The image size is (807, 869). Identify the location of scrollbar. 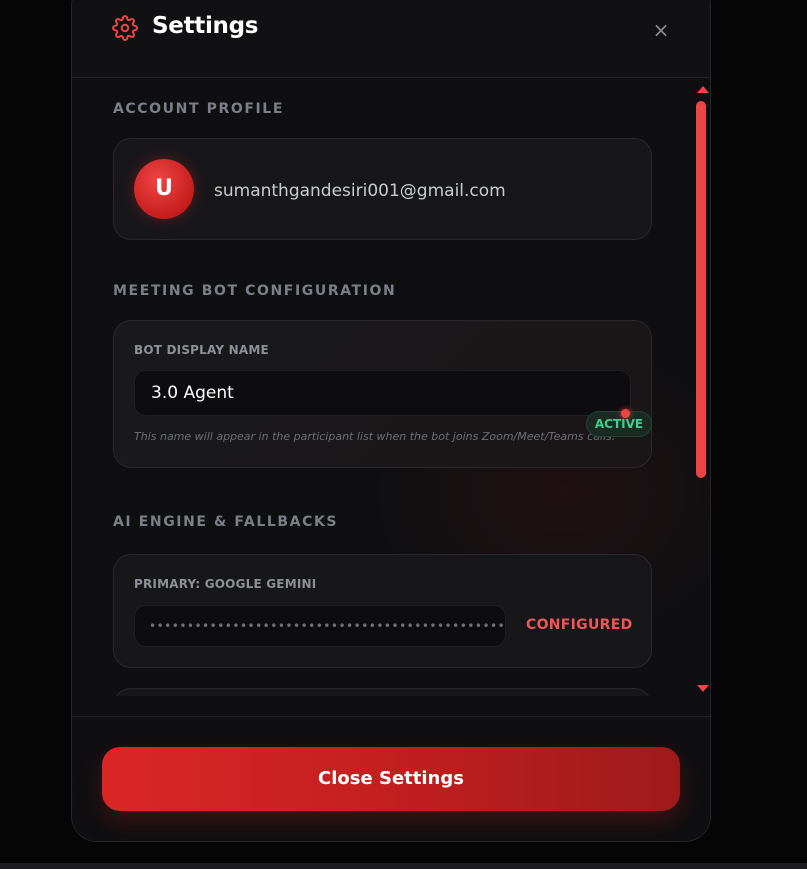
(701, 395).